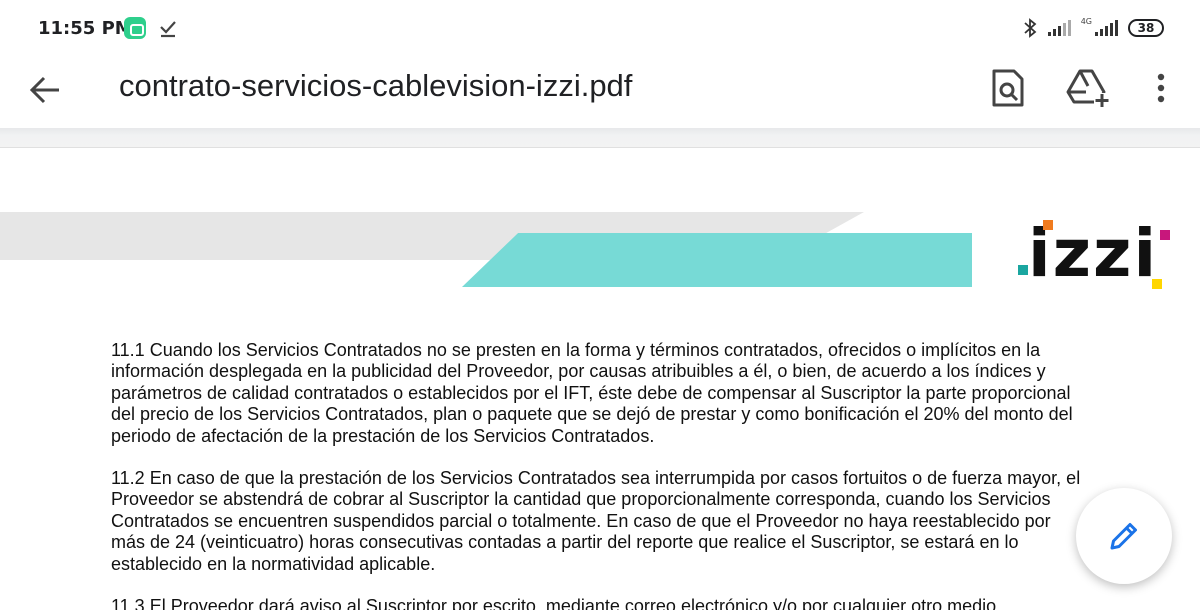 This screenshot has height=610, width=1200. I want to click on download-done-icon, so click(168, 29).